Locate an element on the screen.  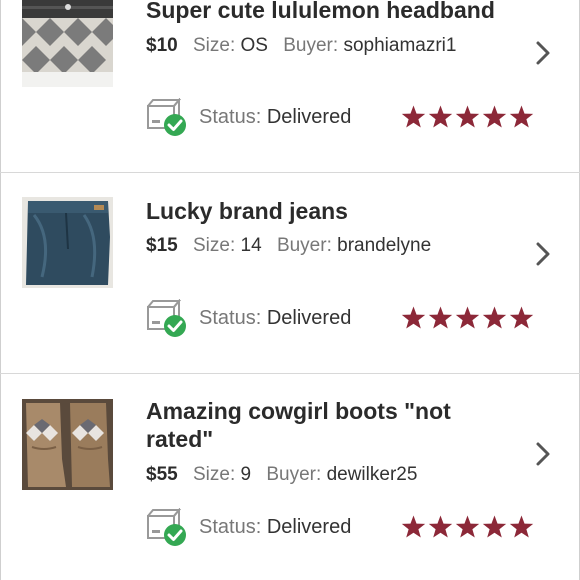
item-meta: $10 Size: OS Buyer: sophiamazri1 is located at coordinates (301, 46).